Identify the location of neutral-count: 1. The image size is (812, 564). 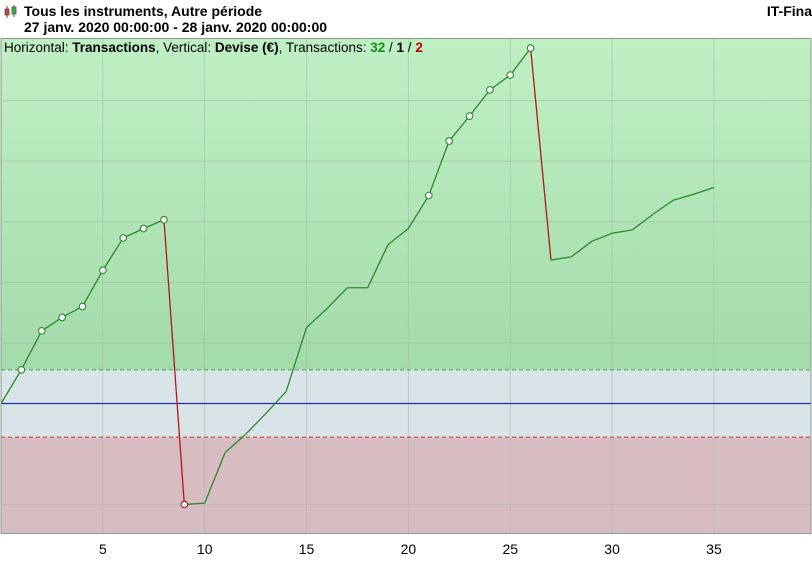
(400, 47).